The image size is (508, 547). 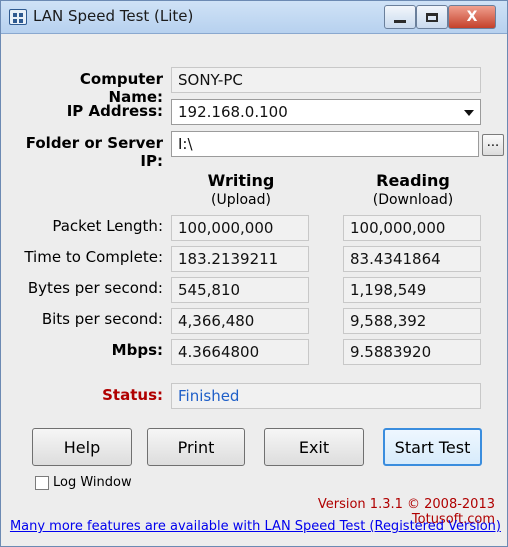 What do you see at coordinates (92, 482) in the screenshot?
I see `log-window-label: Log Window` at bounding box center [92, 482].